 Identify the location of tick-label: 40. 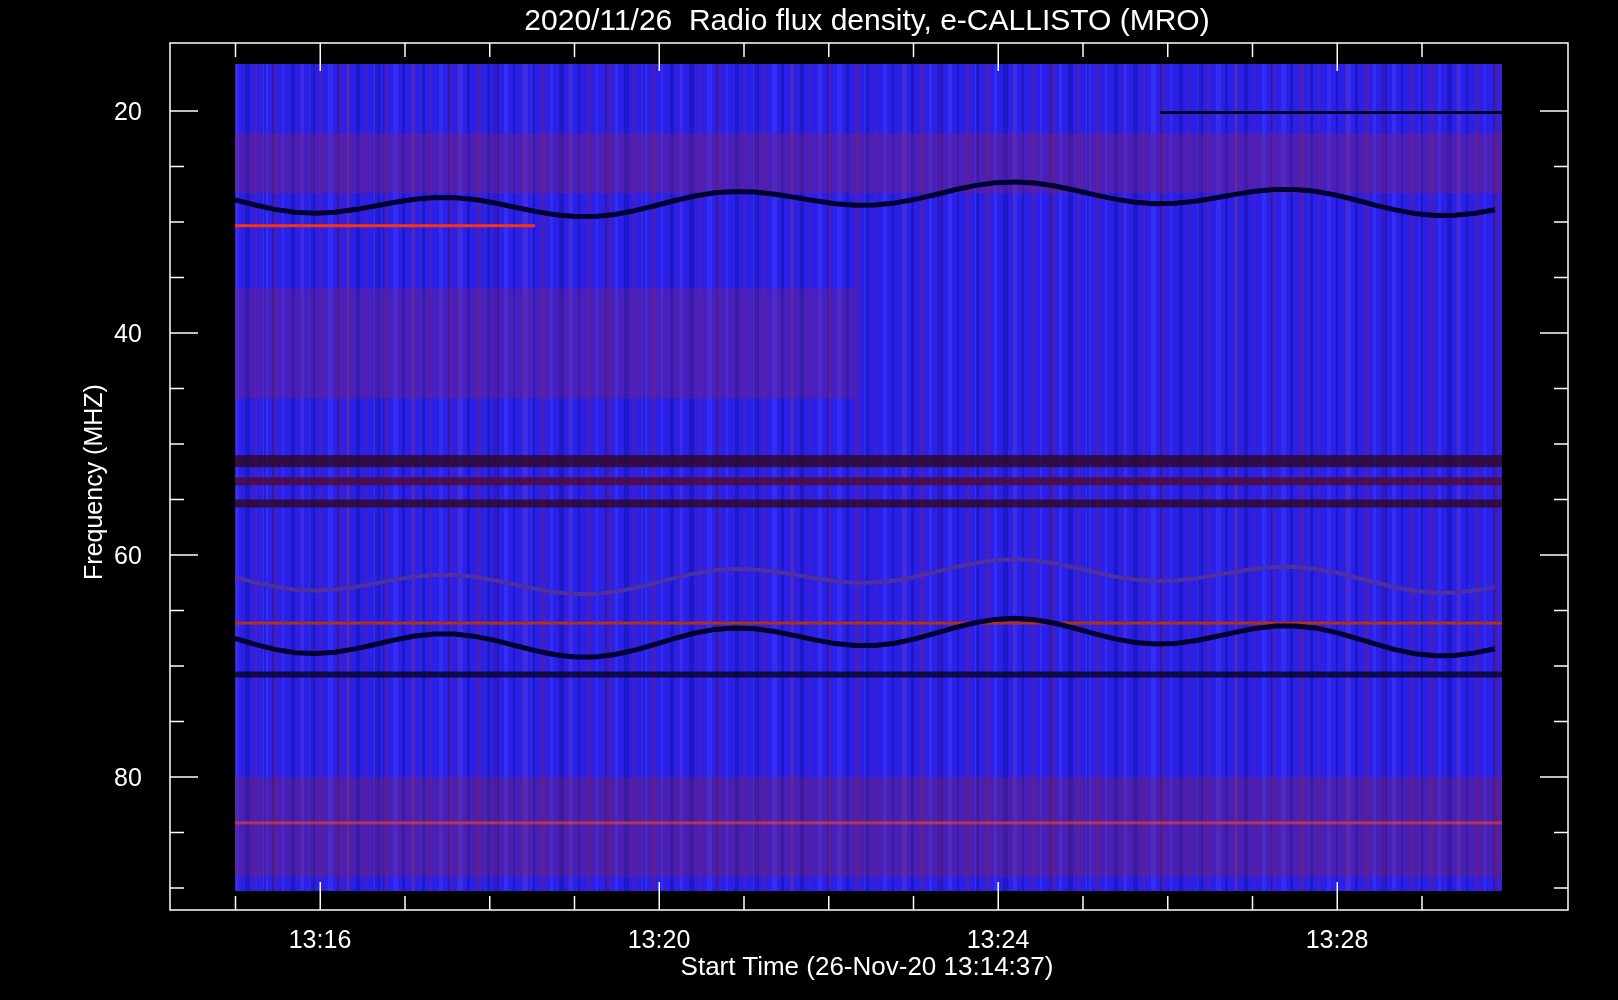
(128, 333).